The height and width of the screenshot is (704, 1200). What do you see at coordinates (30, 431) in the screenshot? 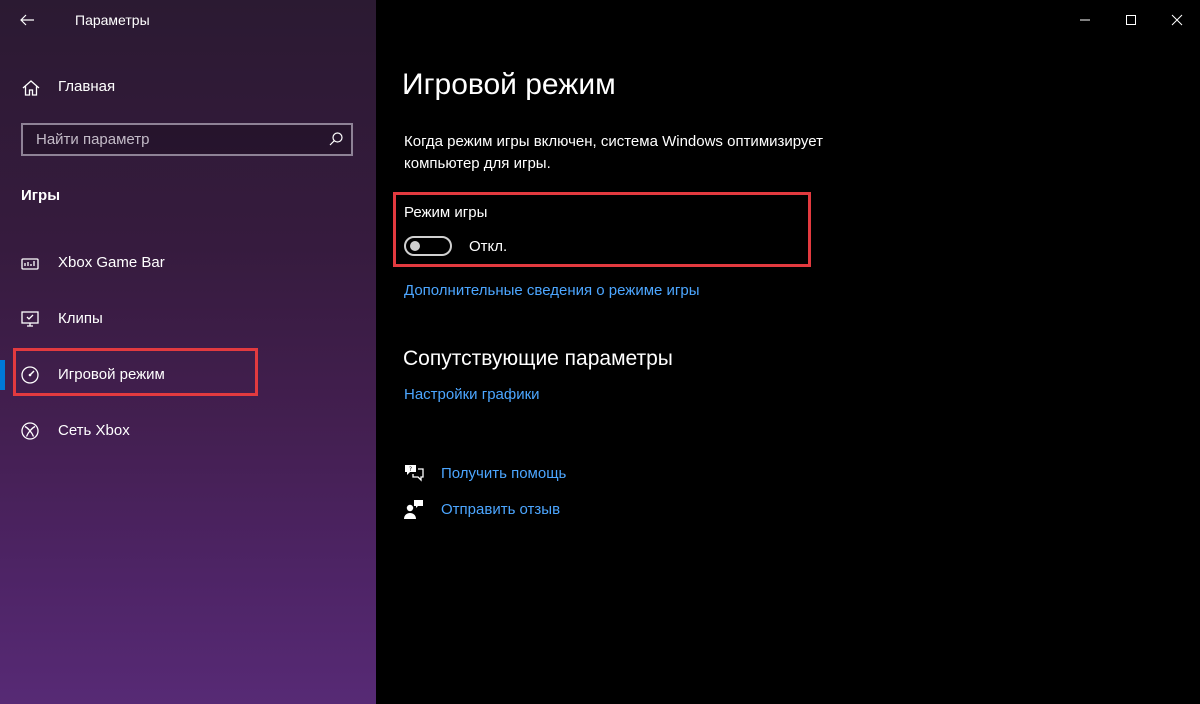
I see `xbox-icon` at bounding box center [30, 431].